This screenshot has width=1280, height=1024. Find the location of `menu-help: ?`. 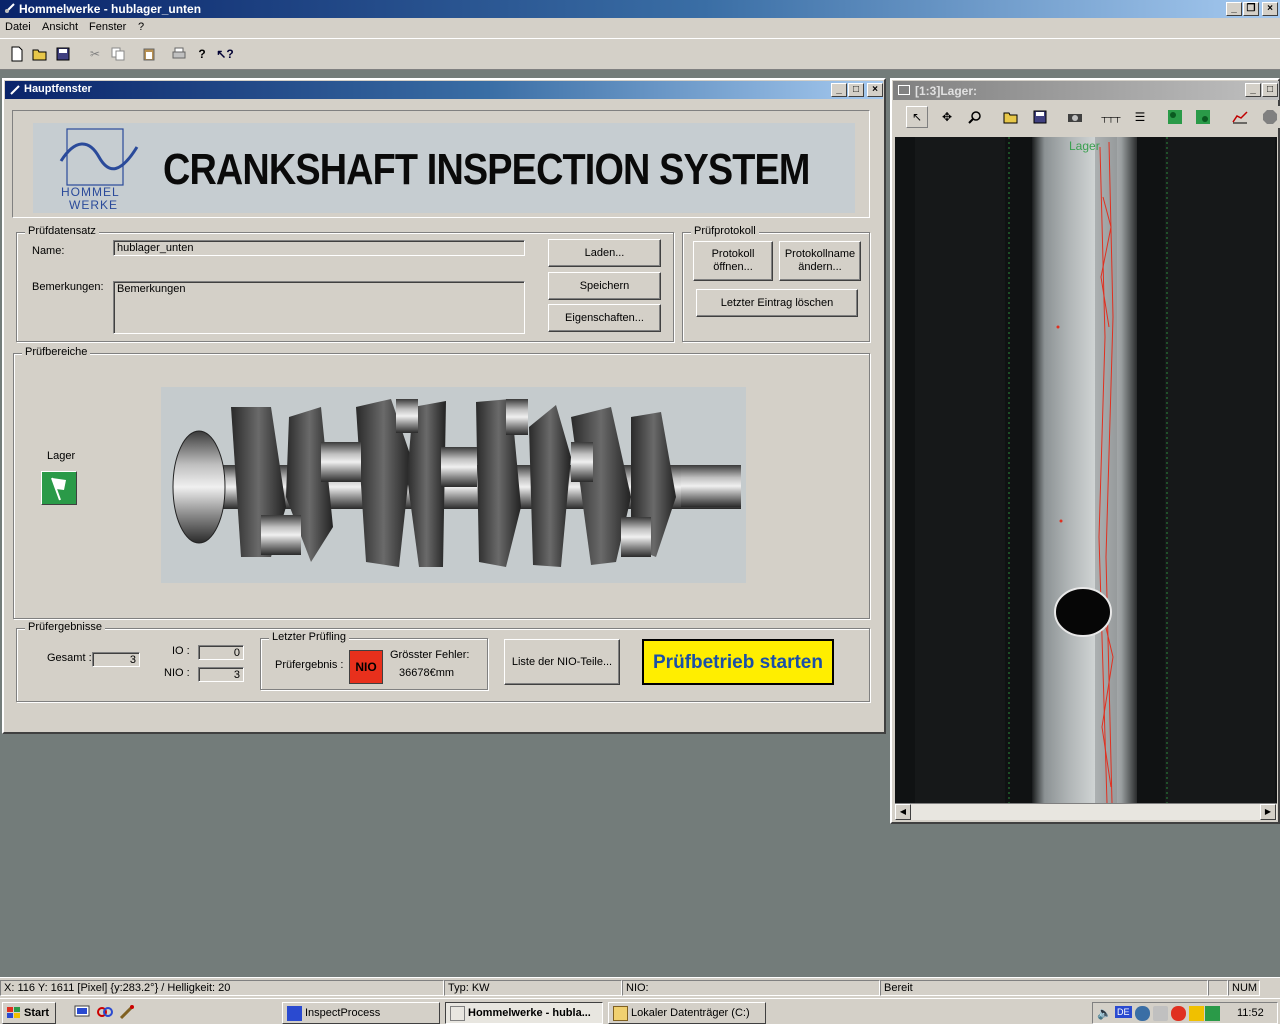

menu-help: ? is located at coordinates (141, 27).